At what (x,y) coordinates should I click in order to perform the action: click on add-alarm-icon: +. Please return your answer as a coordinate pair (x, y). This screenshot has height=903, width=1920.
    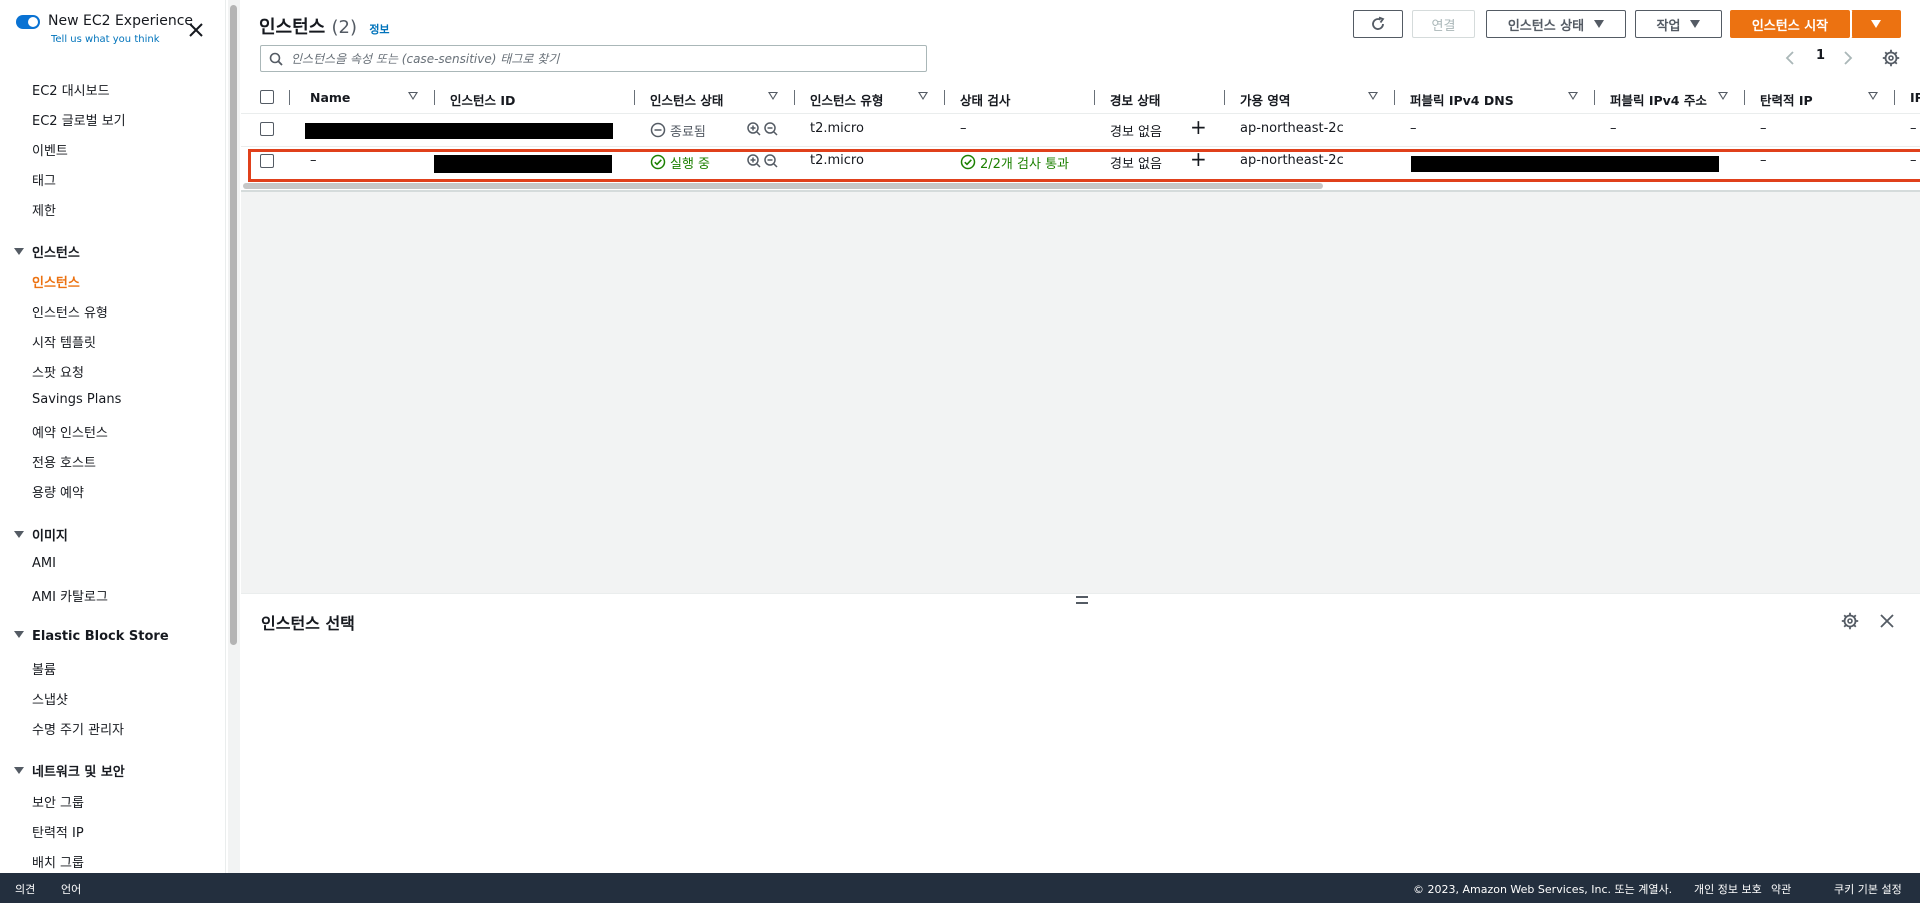
    Looking at the image, I should click on (1198, 127).